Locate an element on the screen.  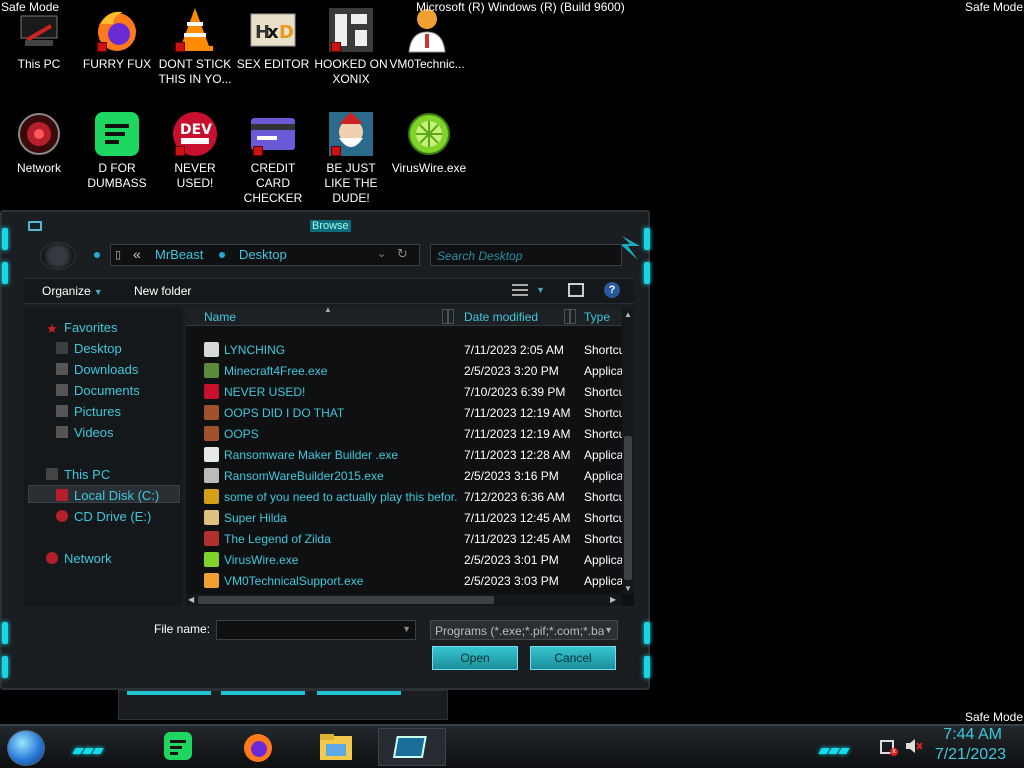
taskbar-app-browse-active is located at coordinates (412, 747).